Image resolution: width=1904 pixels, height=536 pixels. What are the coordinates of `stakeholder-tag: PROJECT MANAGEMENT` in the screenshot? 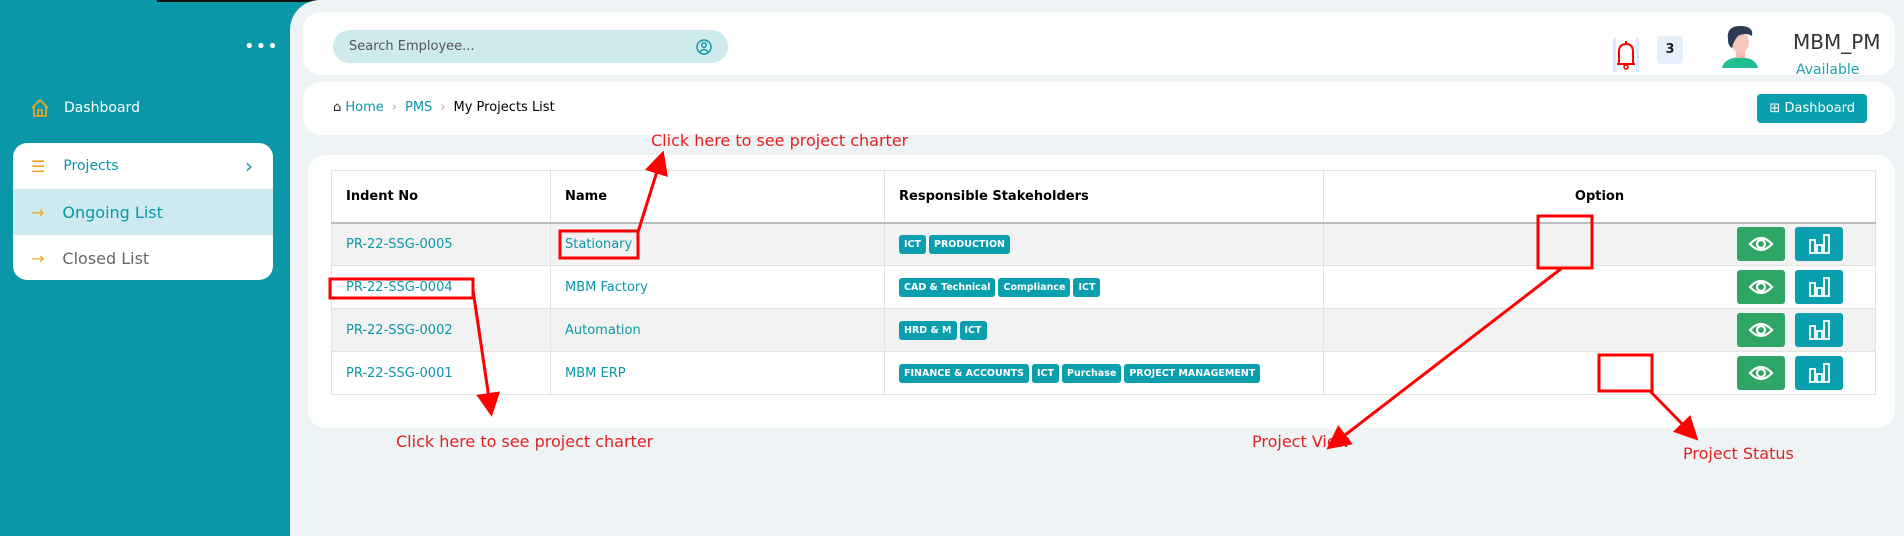 It's located at (1192, 373).